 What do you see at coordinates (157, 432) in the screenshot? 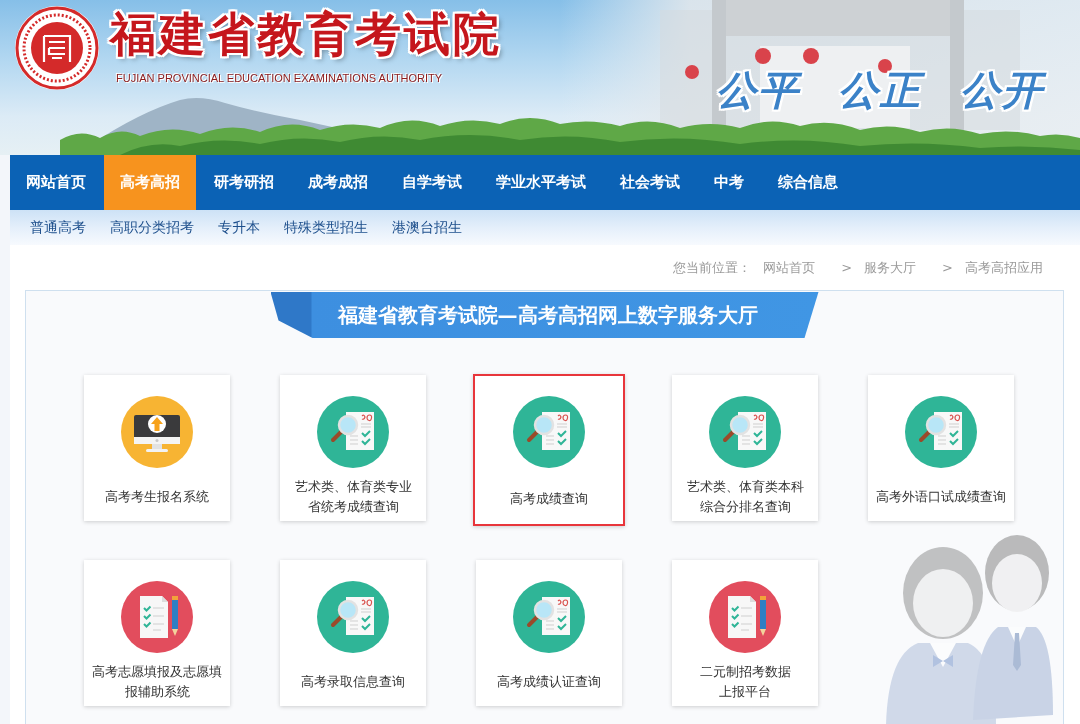
I see `monitor-upload-icon` at bounding box center [157, 432].